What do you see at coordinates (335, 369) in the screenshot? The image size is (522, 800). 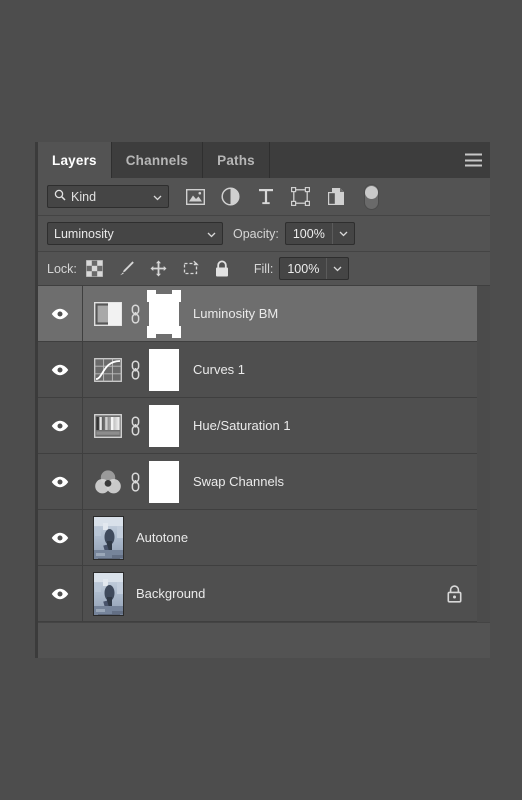 I see `layer-name: Curves 1` at bounding box center [335, 369].